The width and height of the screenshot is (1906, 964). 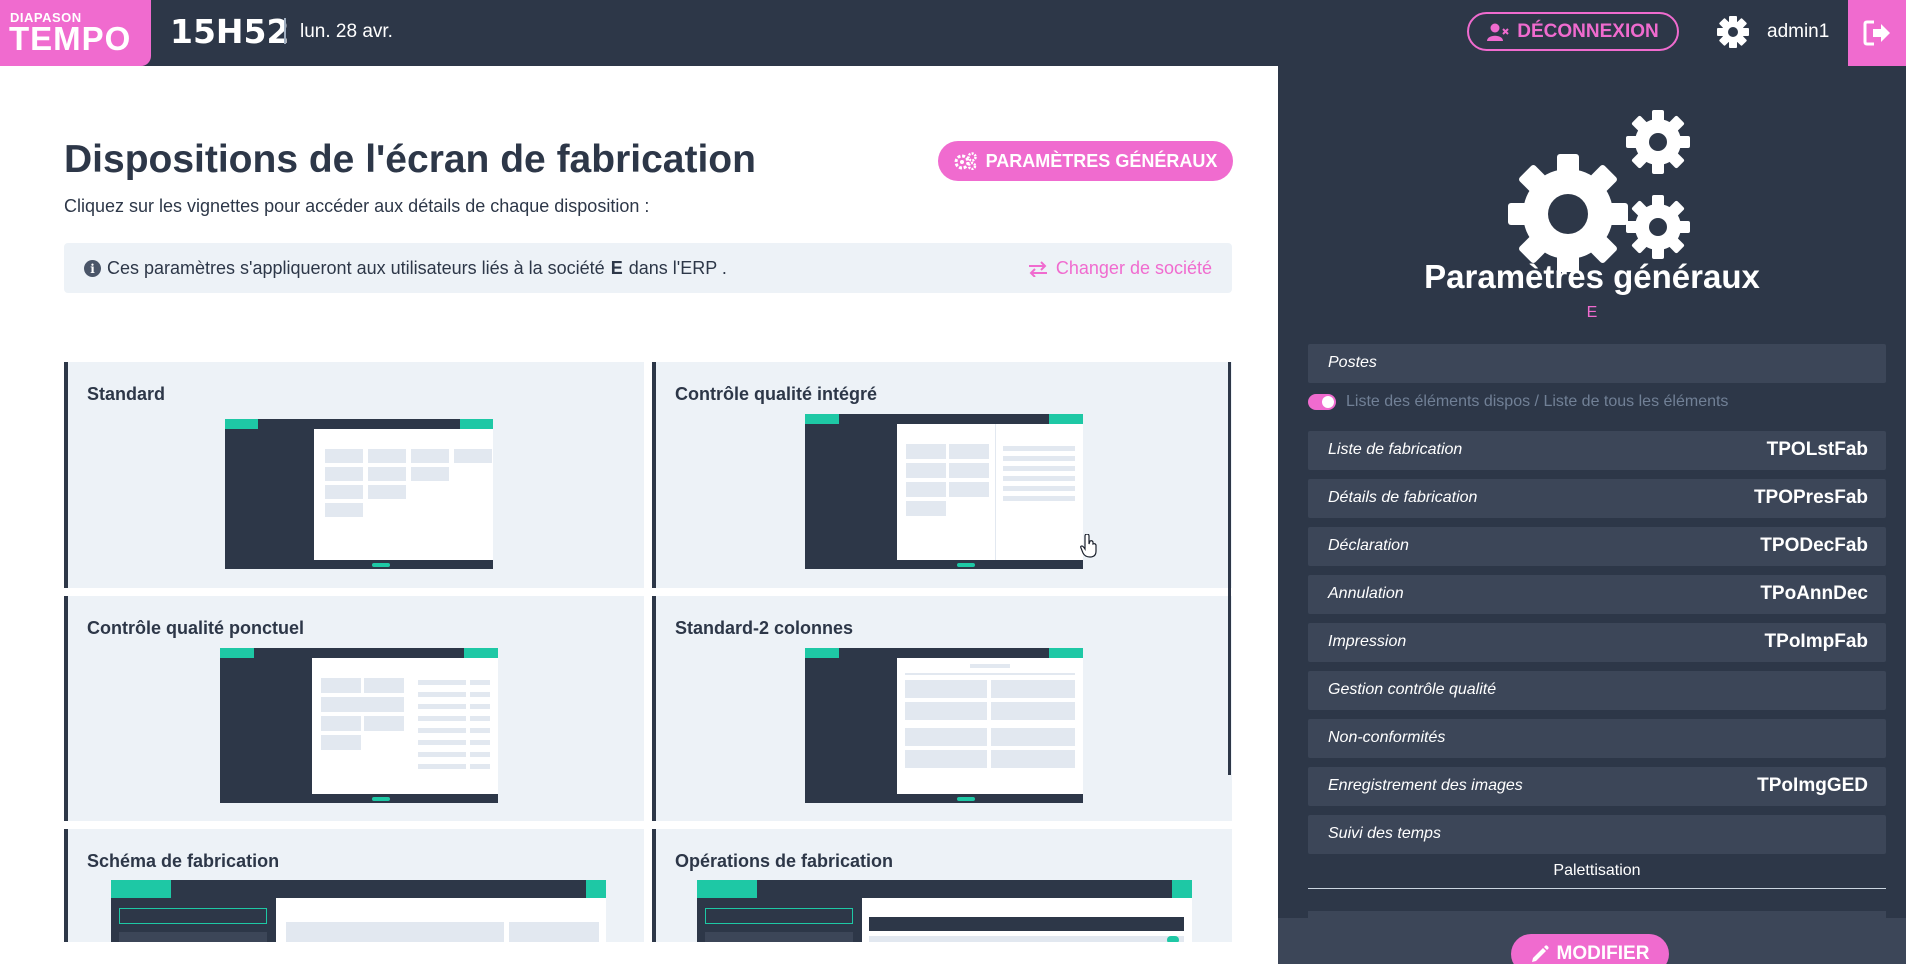 What do you see at coordinates (1592, 312) in the screenshot?
I see `panel-company: E` at bounding box center [1592, 312].